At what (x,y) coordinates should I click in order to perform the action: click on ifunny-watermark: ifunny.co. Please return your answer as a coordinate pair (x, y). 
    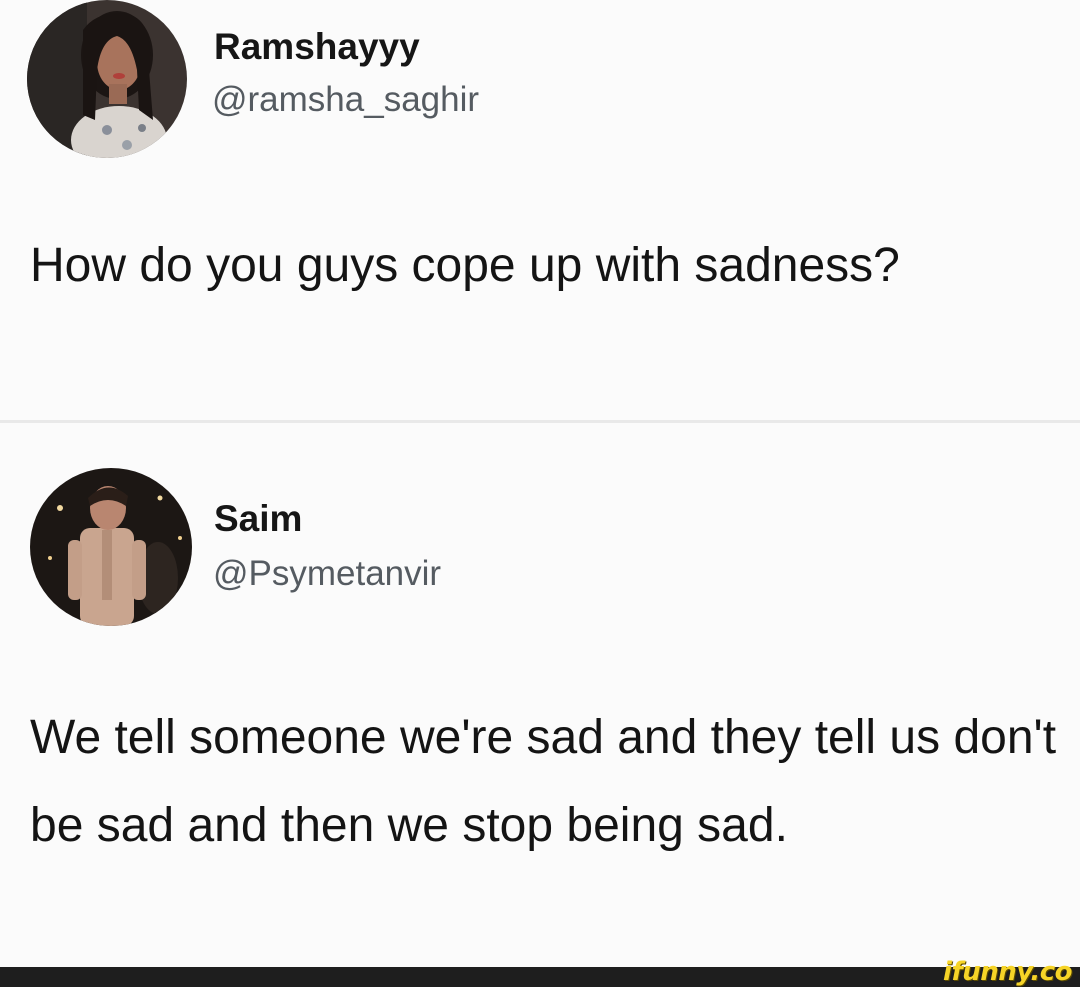
    Looking at the image, I should click on (1007, 972).